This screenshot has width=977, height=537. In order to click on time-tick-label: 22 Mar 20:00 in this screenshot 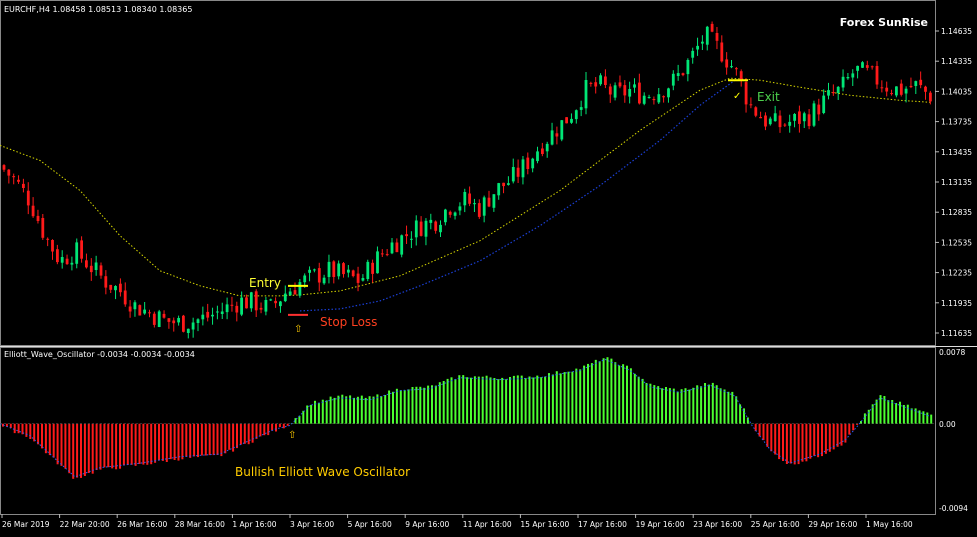, I will do `click(85, 524)`.